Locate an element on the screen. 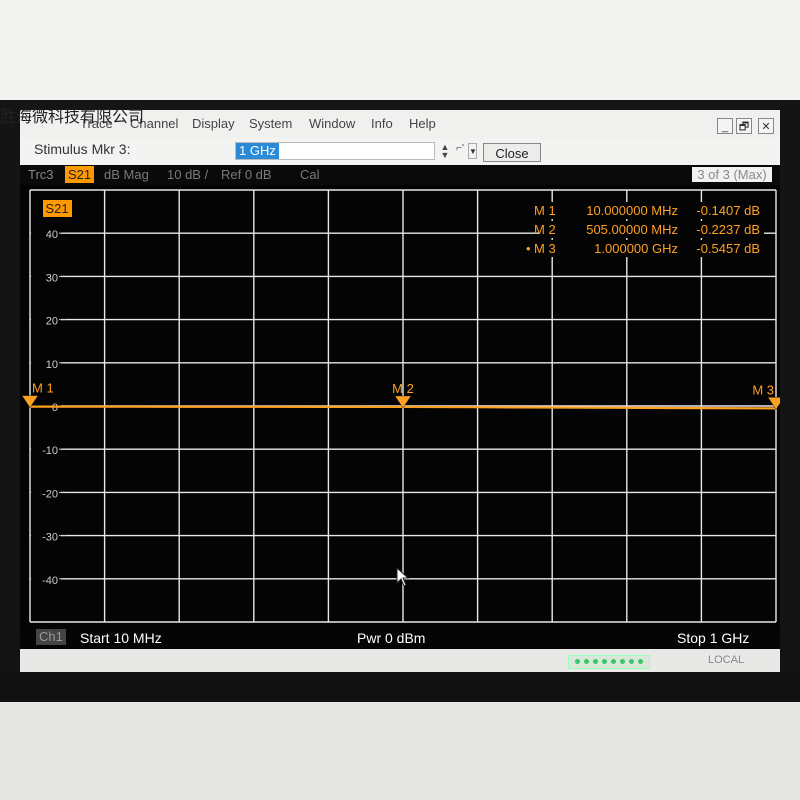 The height and width of the screenshot is (800, 800). keypad-icon: ⌐' is located at coordinates (460, 151).